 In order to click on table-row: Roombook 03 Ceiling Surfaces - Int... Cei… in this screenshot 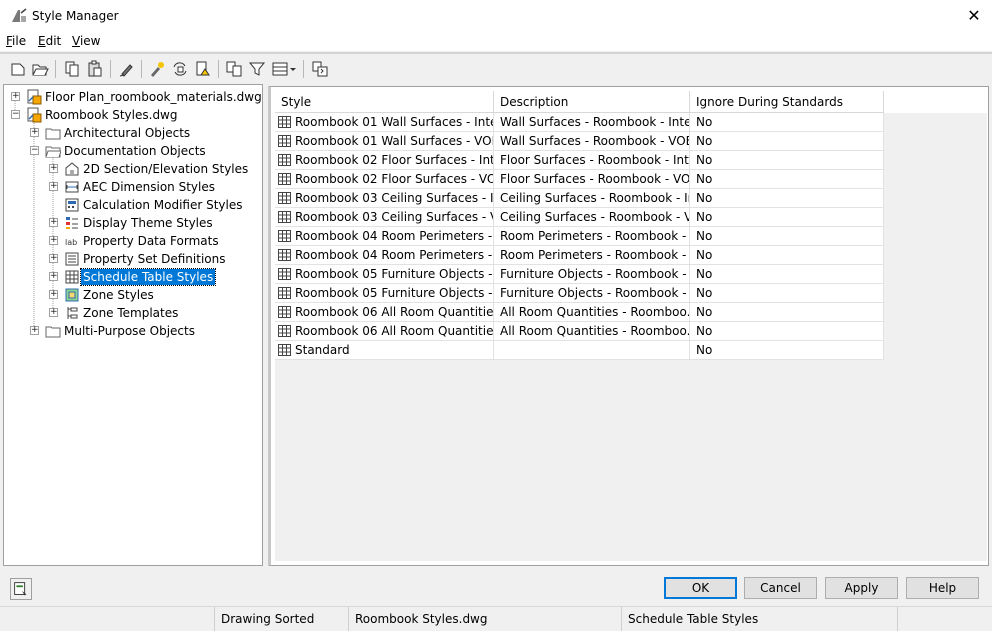, I will do `click(579, 198)`.